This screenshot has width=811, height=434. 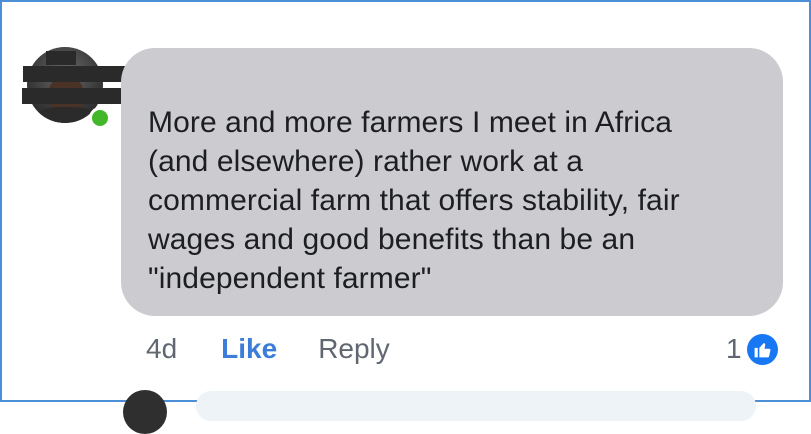 I want to click on redaction-bar, so click(x=61, y=58).